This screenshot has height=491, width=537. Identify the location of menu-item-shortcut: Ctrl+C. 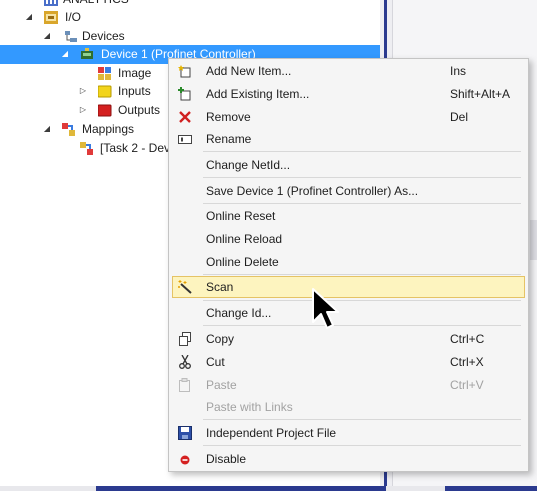
(467, 339).